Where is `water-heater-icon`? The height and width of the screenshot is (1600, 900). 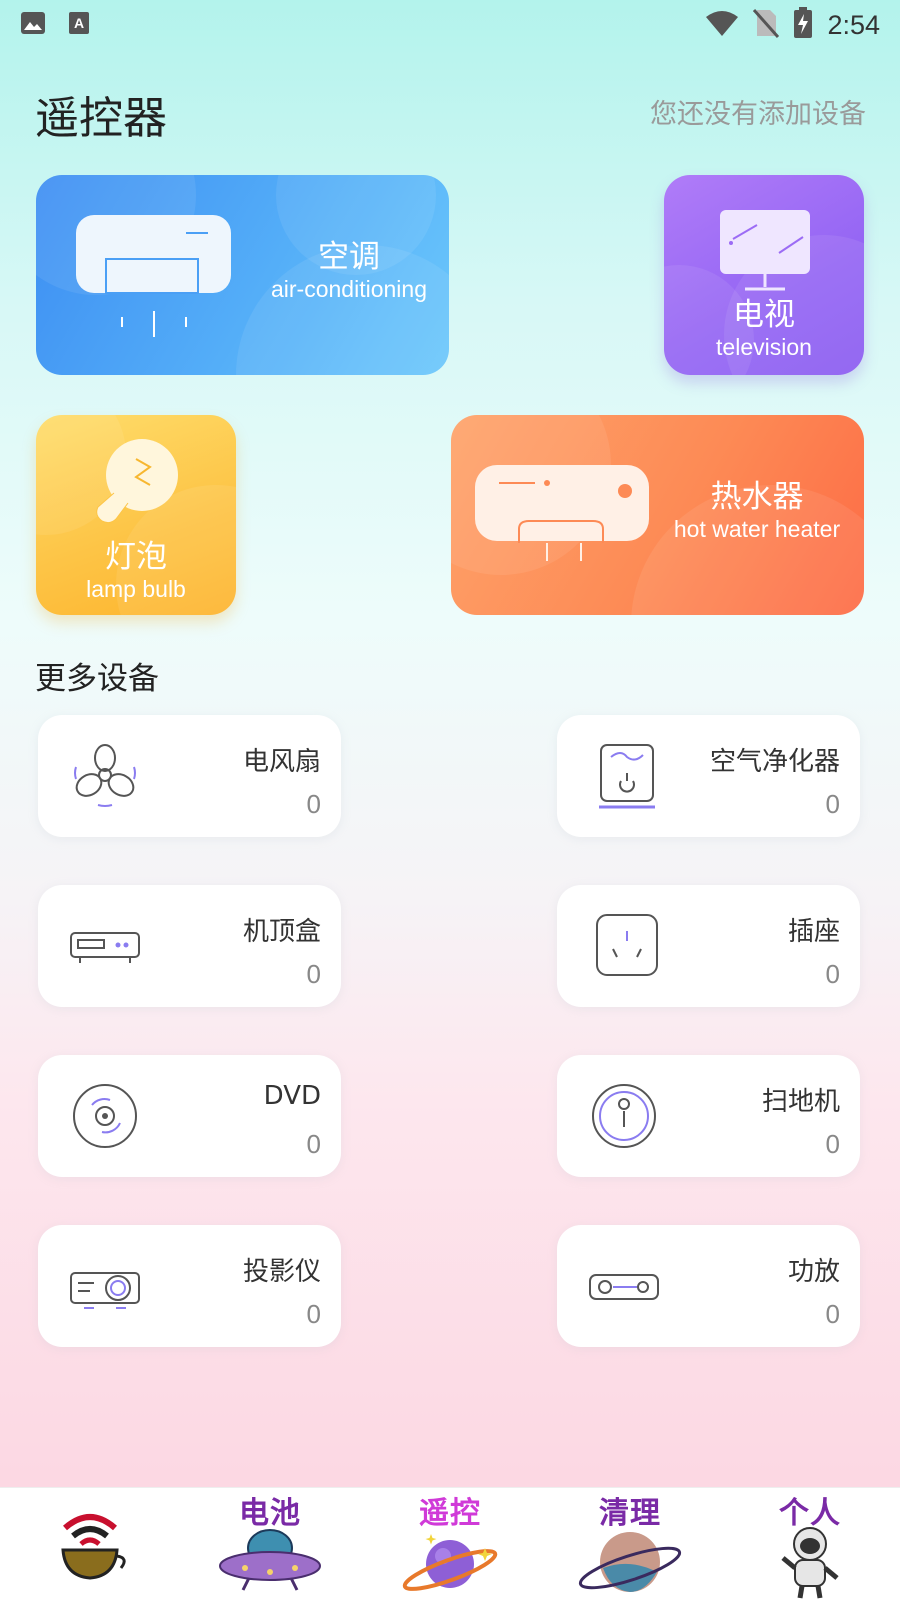
water-heater-icon is located at coordinates (562, 513).